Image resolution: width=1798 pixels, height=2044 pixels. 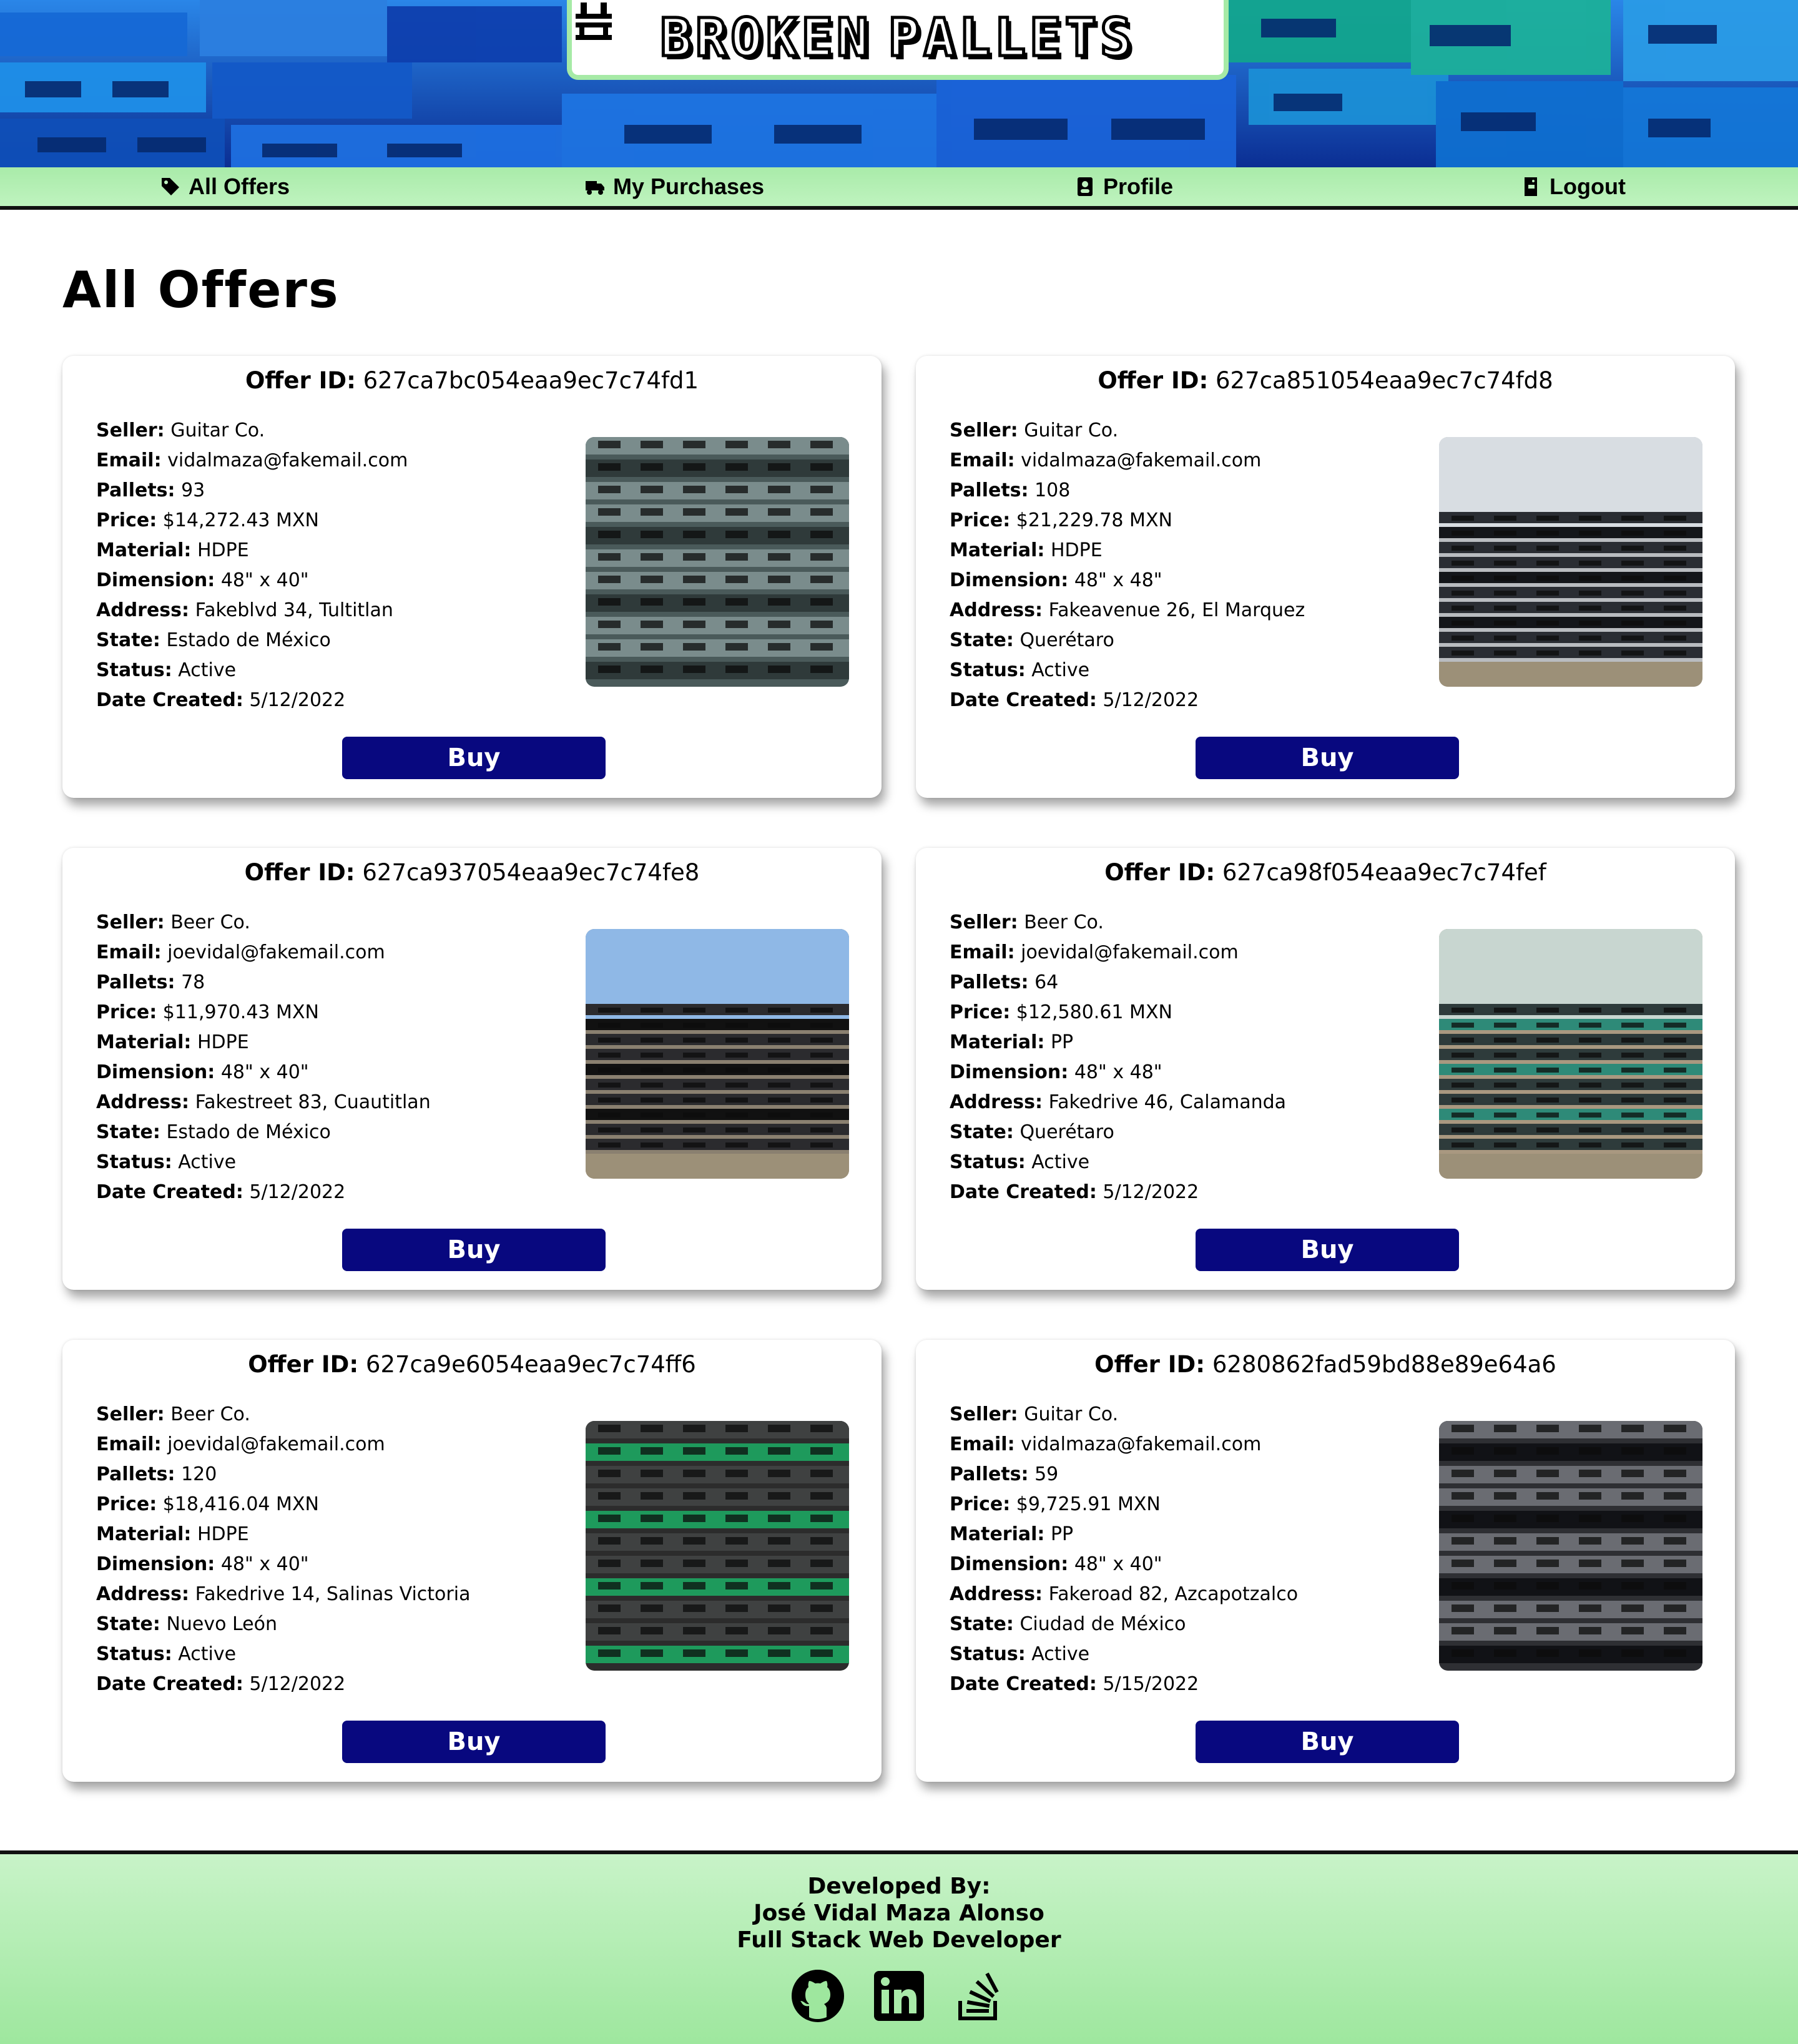 What do you see at coordinates (346, 1684) in the screenshot?
I see `offer-field-date-created: Date Created: 5/12/2022` at bounding box center [346, 1684].